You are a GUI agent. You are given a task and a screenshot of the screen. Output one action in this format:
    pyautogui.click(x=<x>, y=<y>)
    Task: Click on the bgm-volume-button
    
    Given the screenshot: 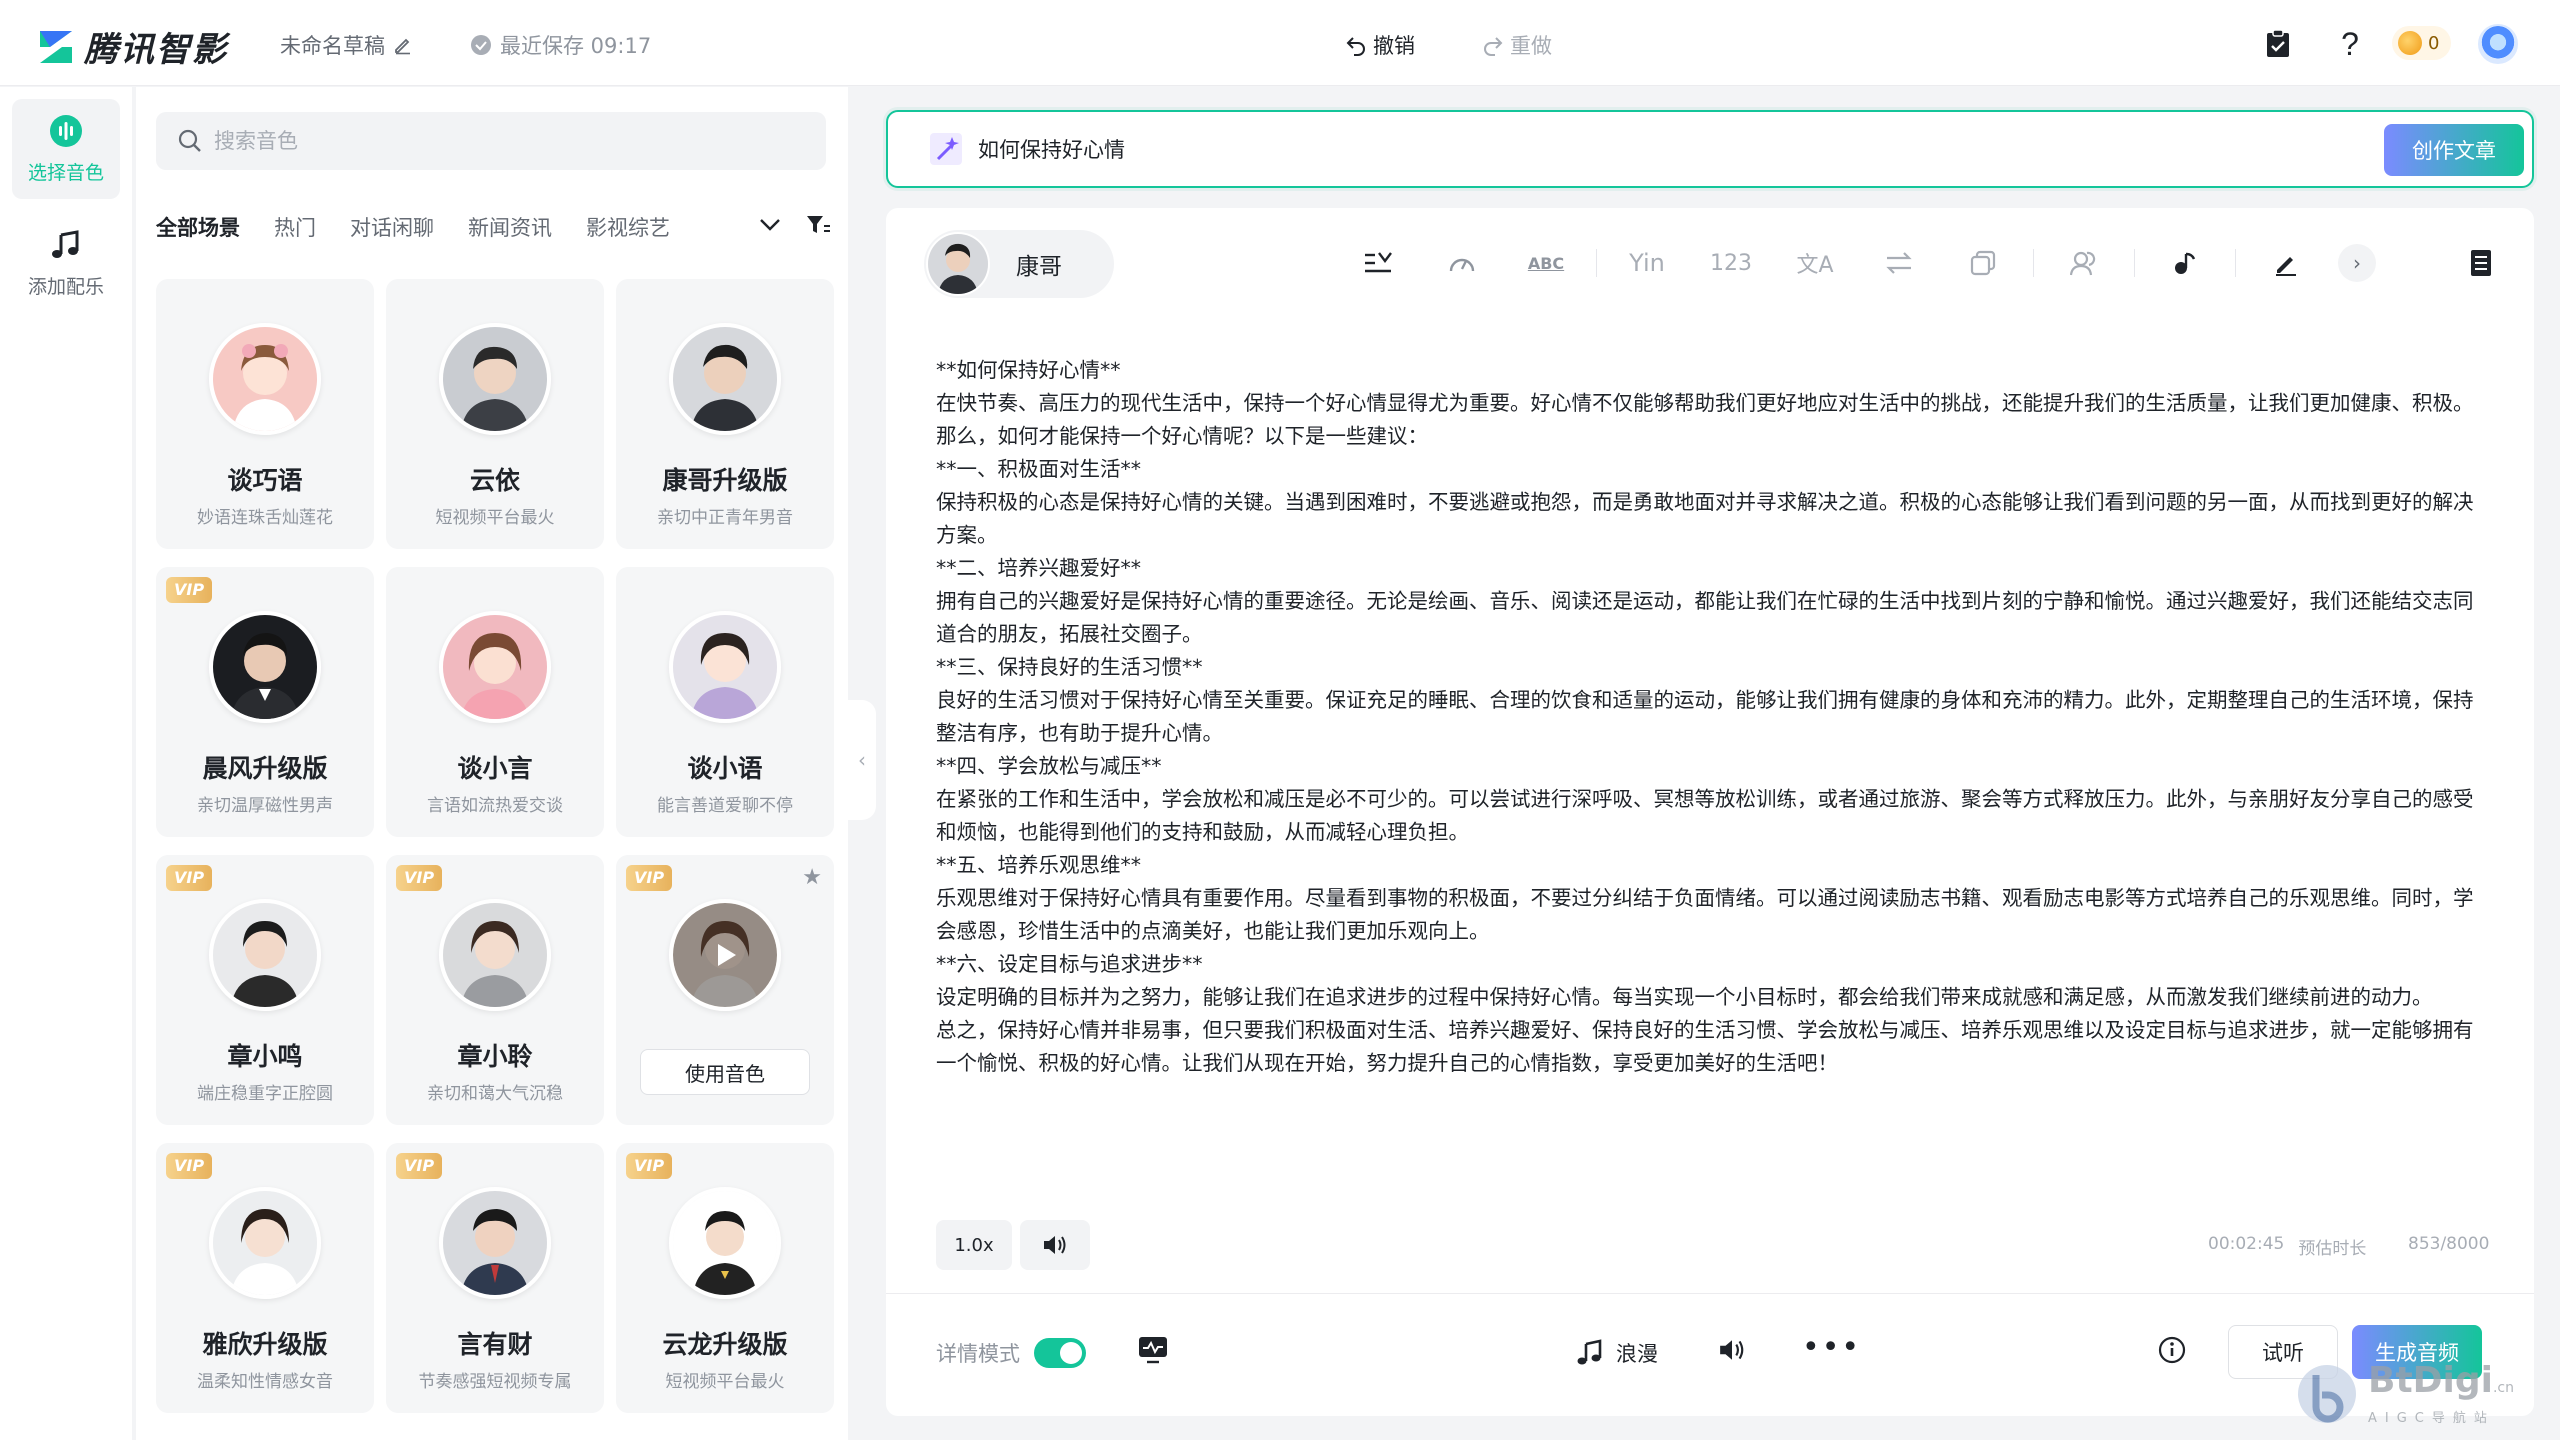 What is the action you would take?
    pyautogui.click(x=1732, y=1352)
    